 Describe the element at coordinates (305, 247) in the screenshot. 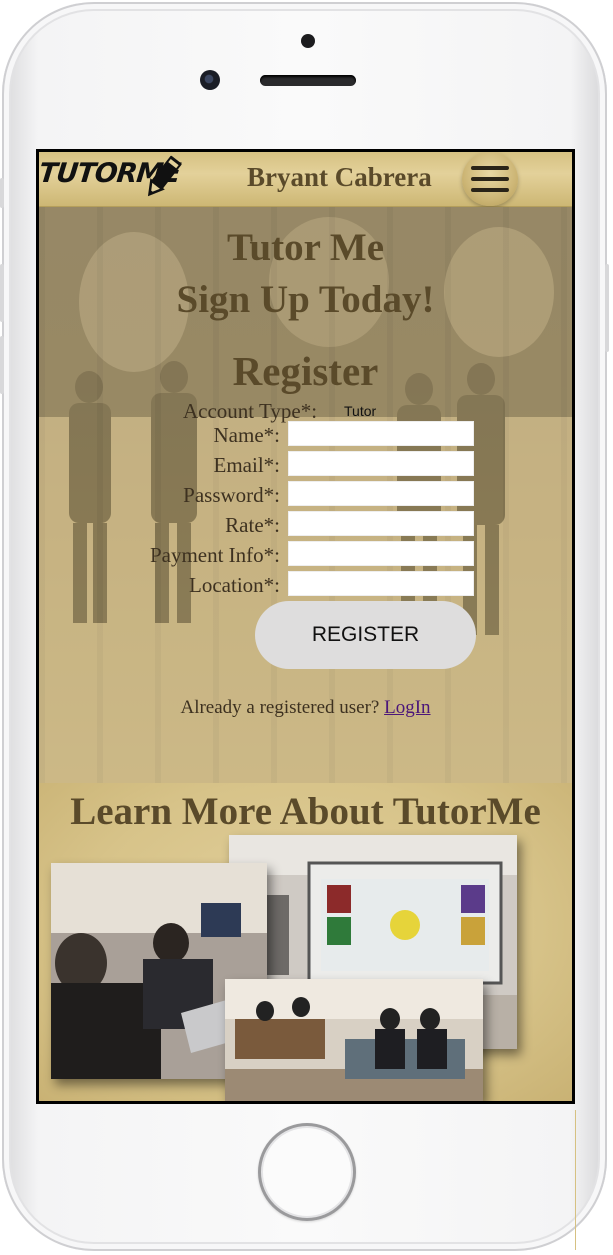

I see `page-title: Tutor Me` at that location.